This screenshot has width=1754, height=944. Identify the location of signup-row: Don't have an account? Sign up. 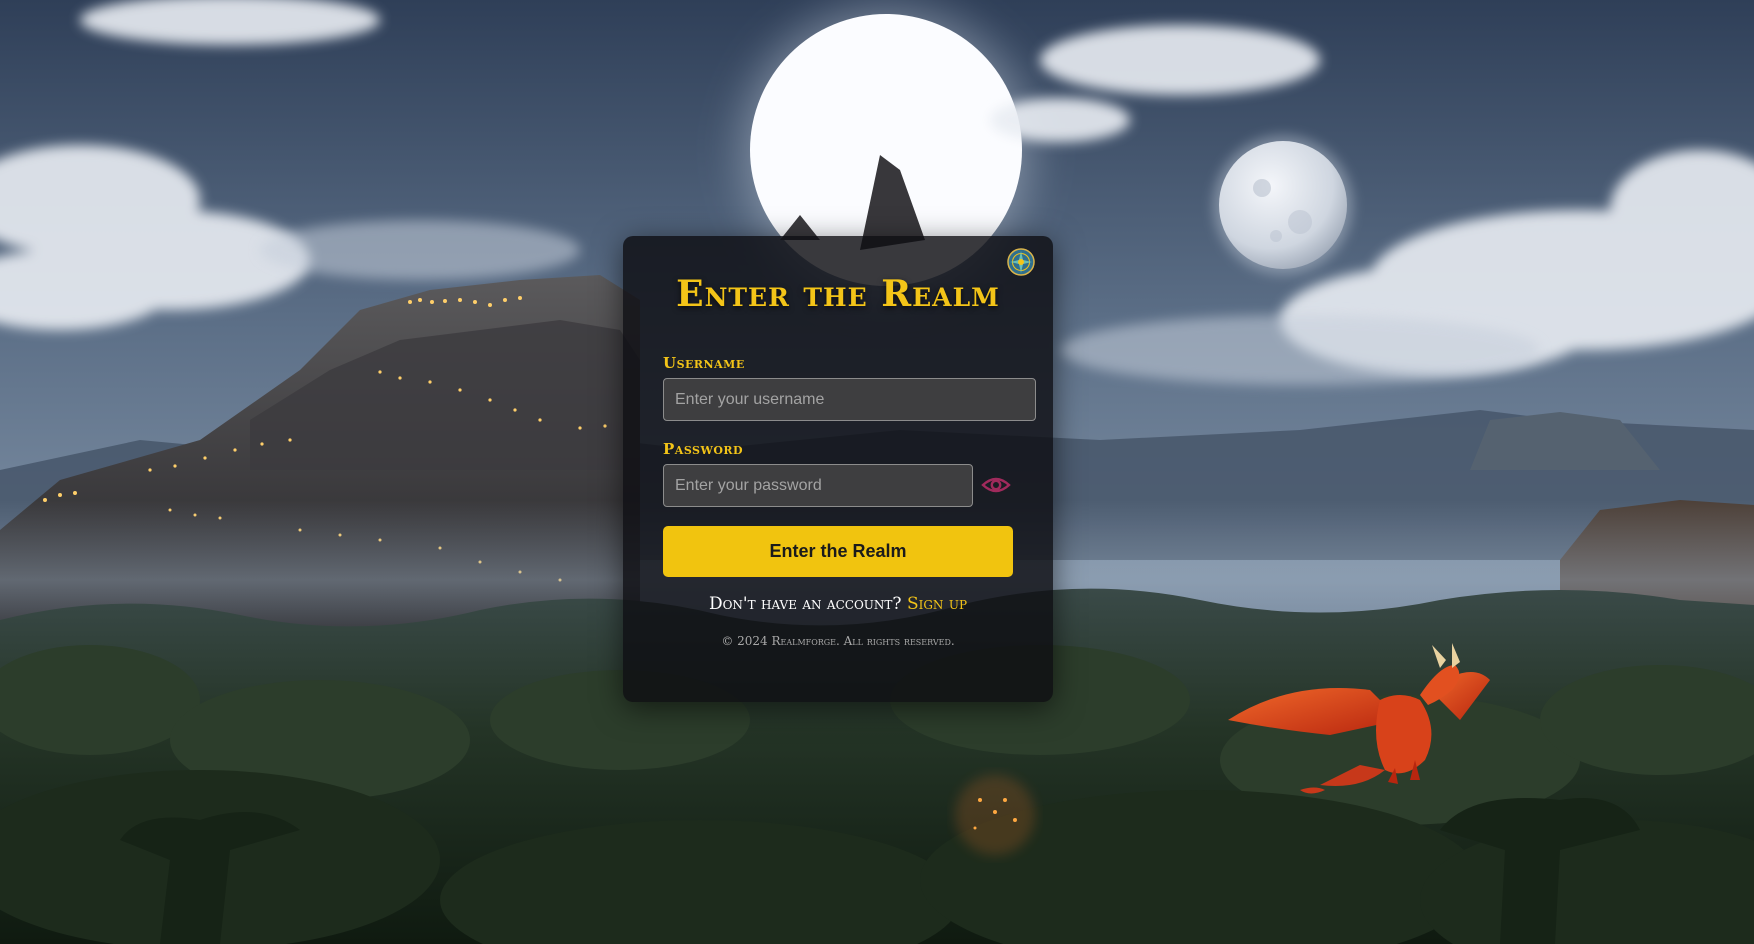
(838, 604).